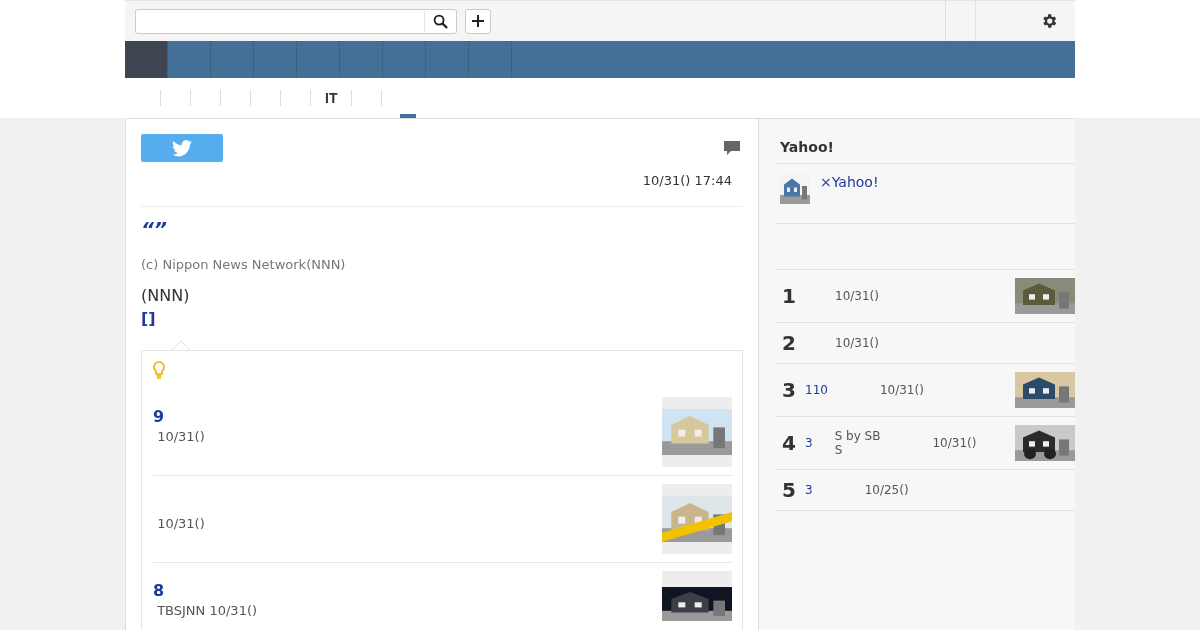  I want to click on plus-icon, so click(478, 21).